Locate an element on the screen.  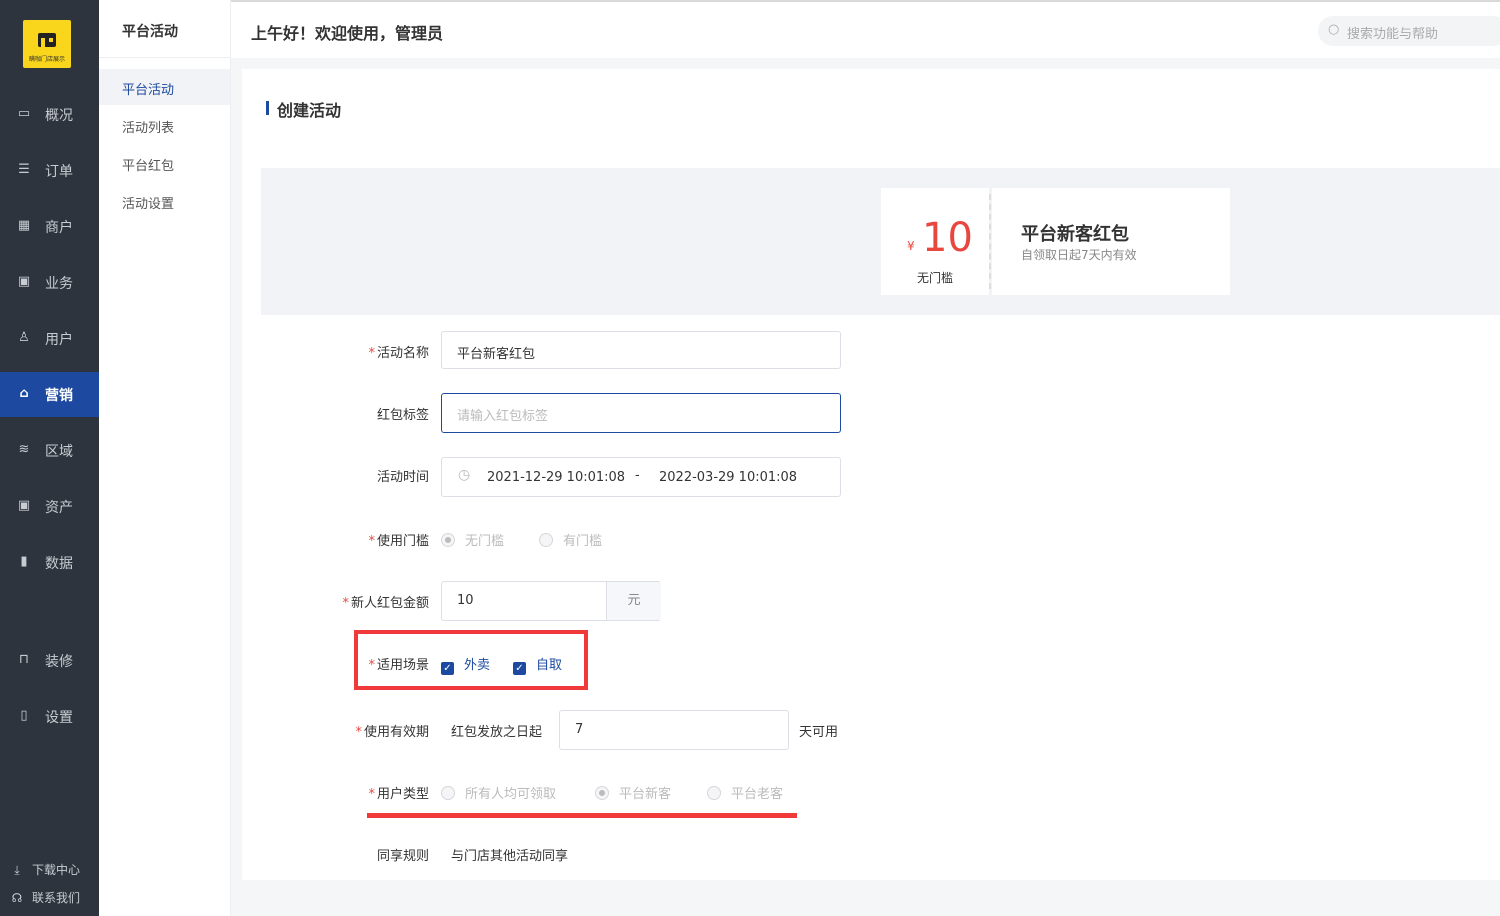
sidebar-item-merchants: ▦ 商户 is located at coordinates (49, 226).